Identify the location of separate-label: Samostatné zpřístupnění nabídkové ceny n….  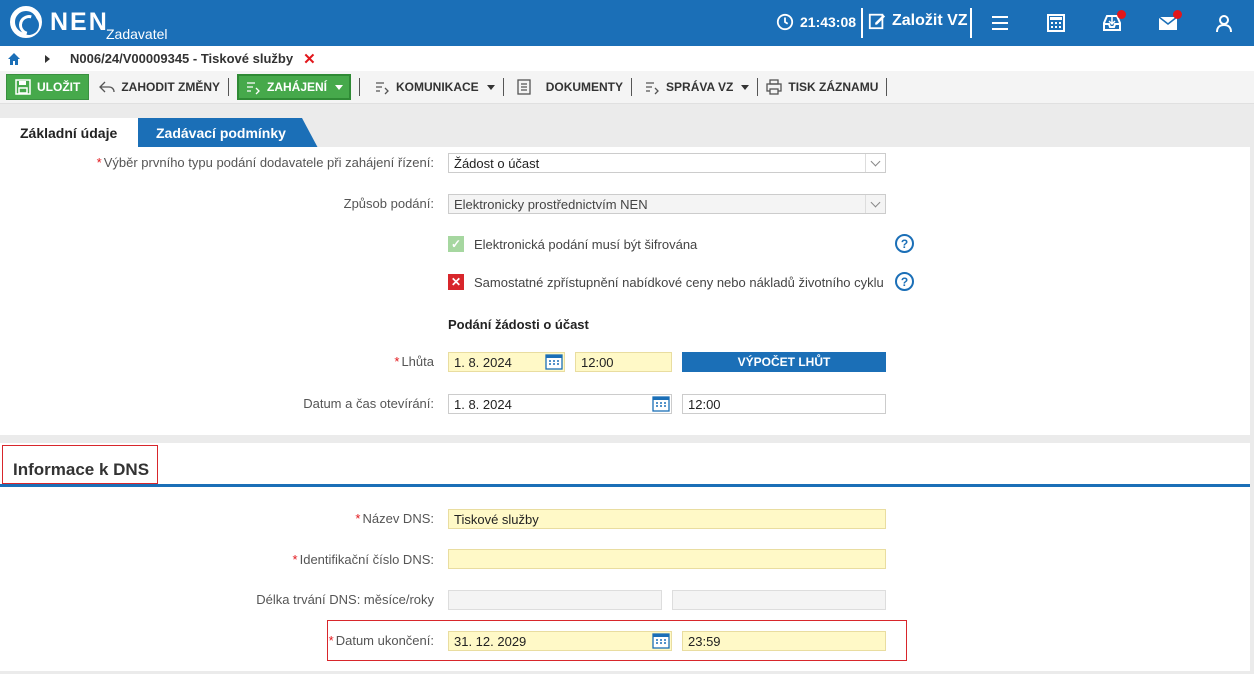
(679, 282).